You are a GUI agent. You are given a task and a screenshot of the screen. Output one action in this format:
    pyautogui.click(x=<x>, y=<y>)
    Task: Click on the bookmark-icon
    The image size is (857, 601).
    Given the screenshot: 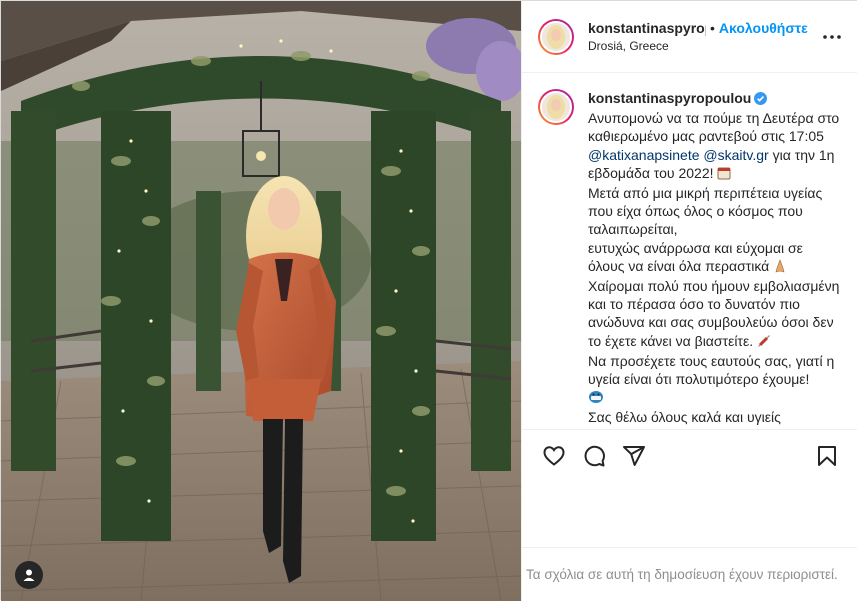 What is the action you would take?
    pyautogui.click(x=827, y=455)
    